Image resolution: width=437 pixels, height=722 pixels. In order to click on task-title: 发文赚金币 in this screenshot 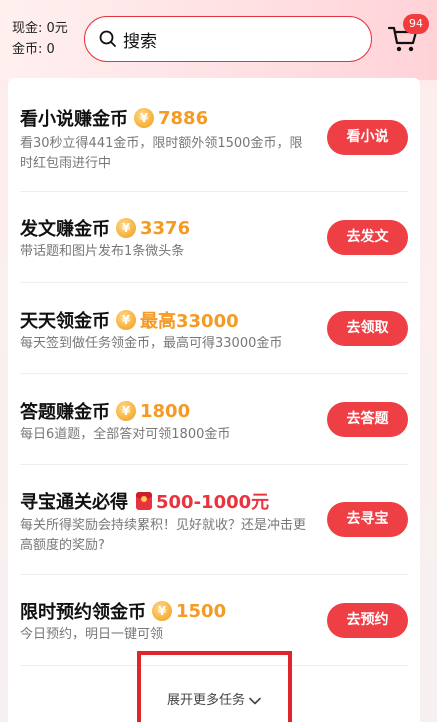, I will do `click(65, 229)`.